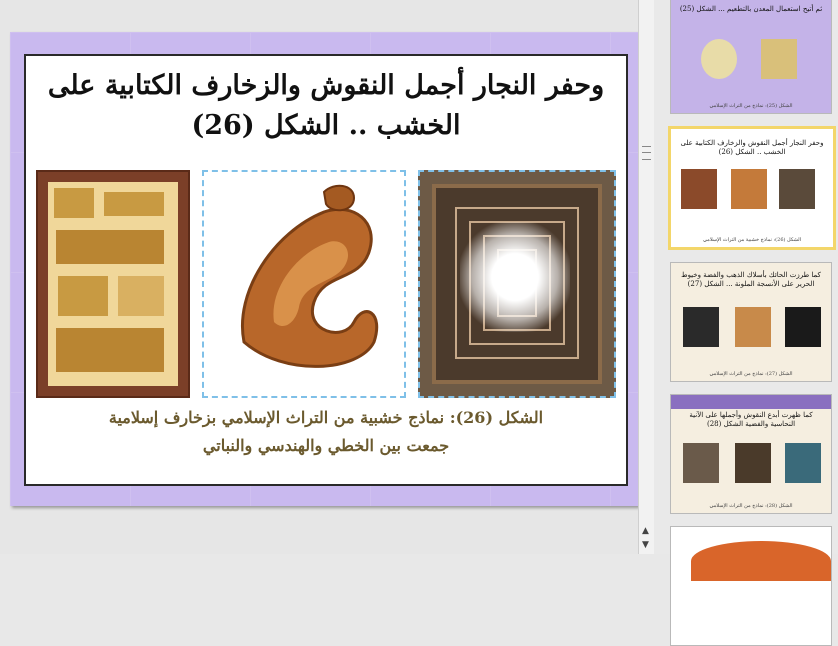 The image size is (838, 646). What do you see at coordinates (515, 277) in the screenshot?
I see `light-glare` at bounding box center [515, 277].